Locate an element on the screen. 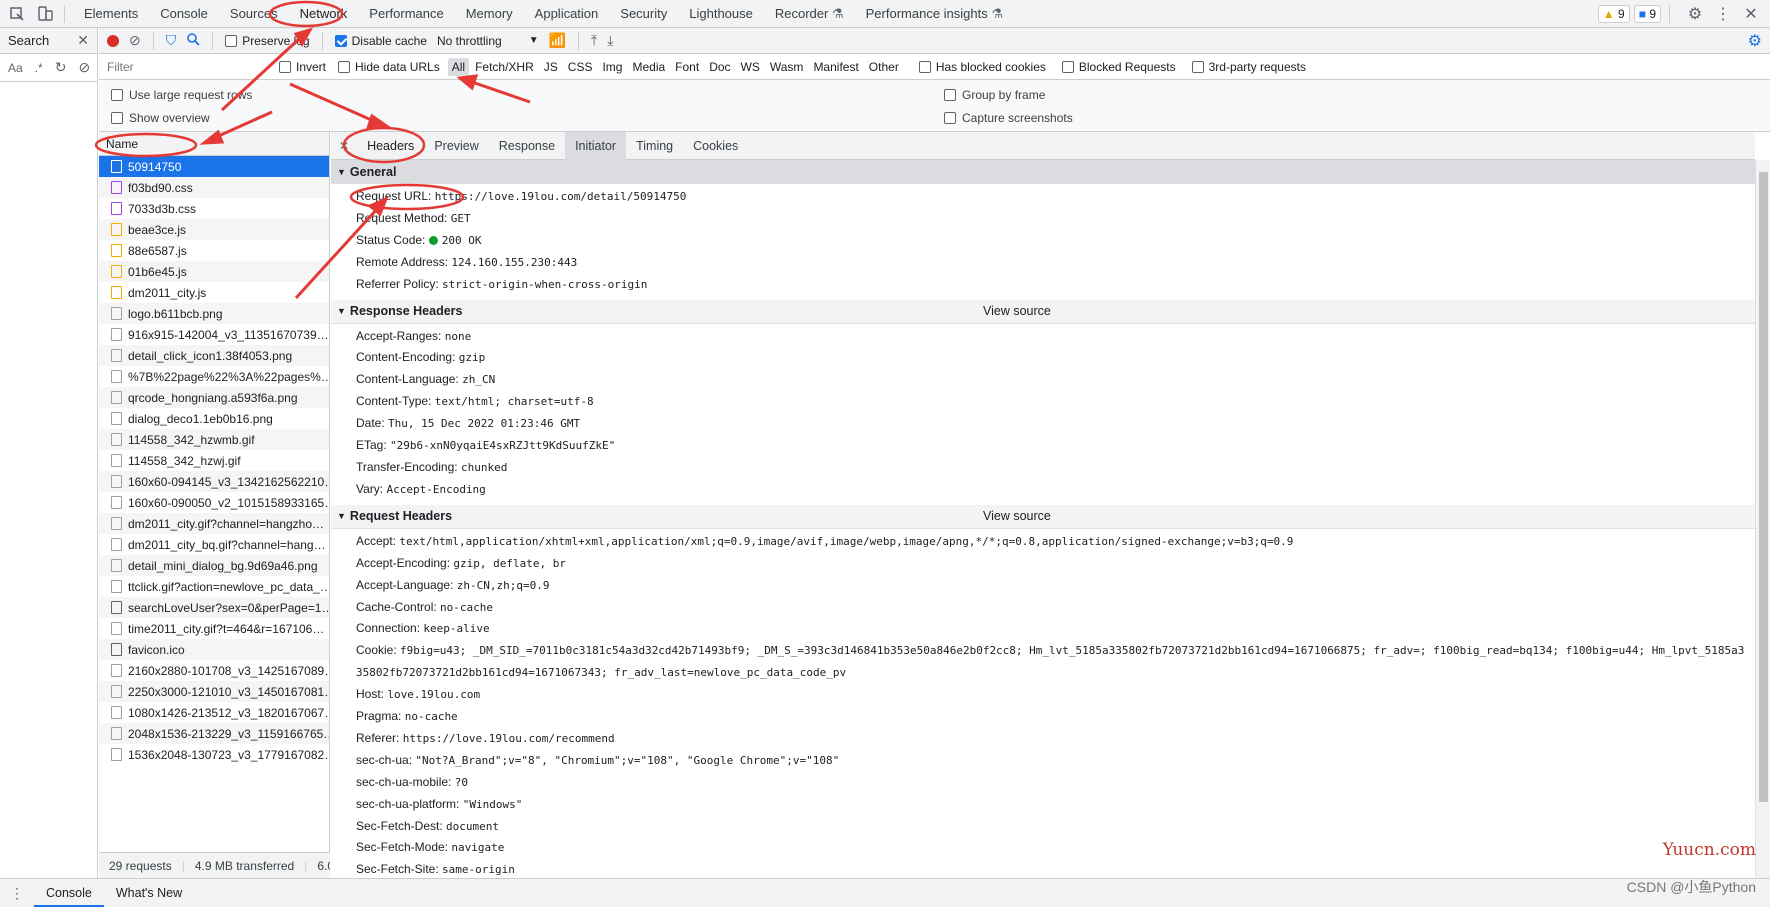  request-row: 7033d3b.css is located at coordinates (214, 208).